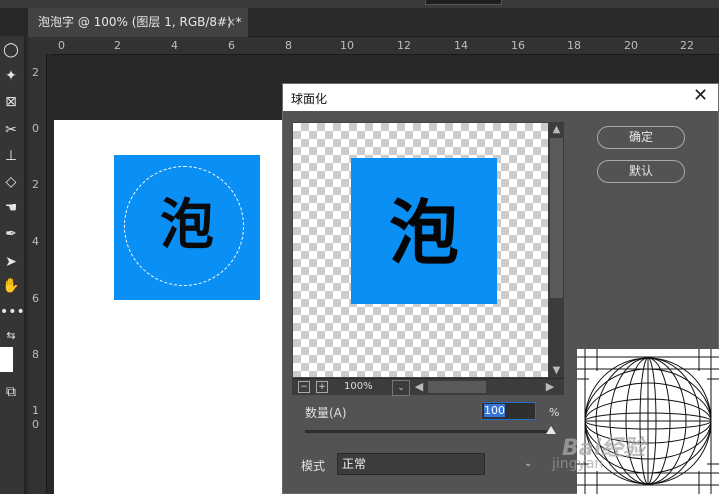 The image size is (719, 494). I want to click on document-tab-title: 泡泡字 @ 100% (图层 1, RGB/8#) *, so click(140, 22).